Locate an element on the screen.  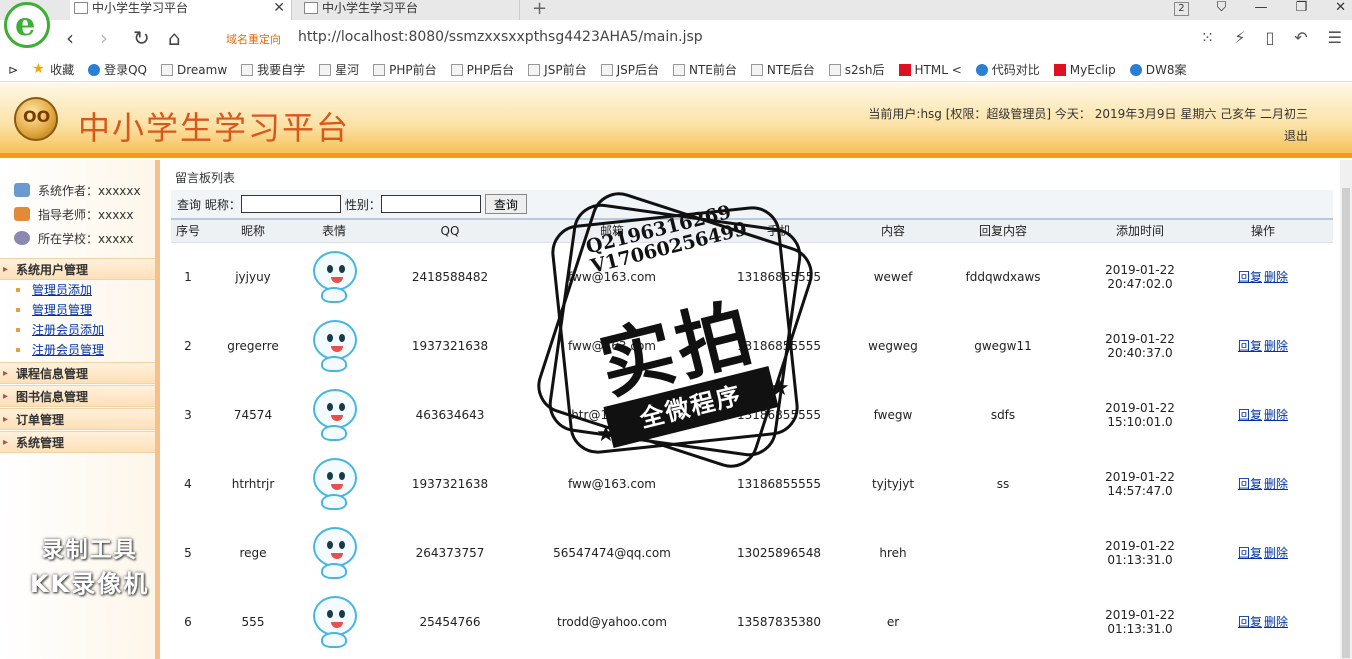
cell-time: 2019-01-22 15:10:01.0 is located at coordinates (1140, 414).